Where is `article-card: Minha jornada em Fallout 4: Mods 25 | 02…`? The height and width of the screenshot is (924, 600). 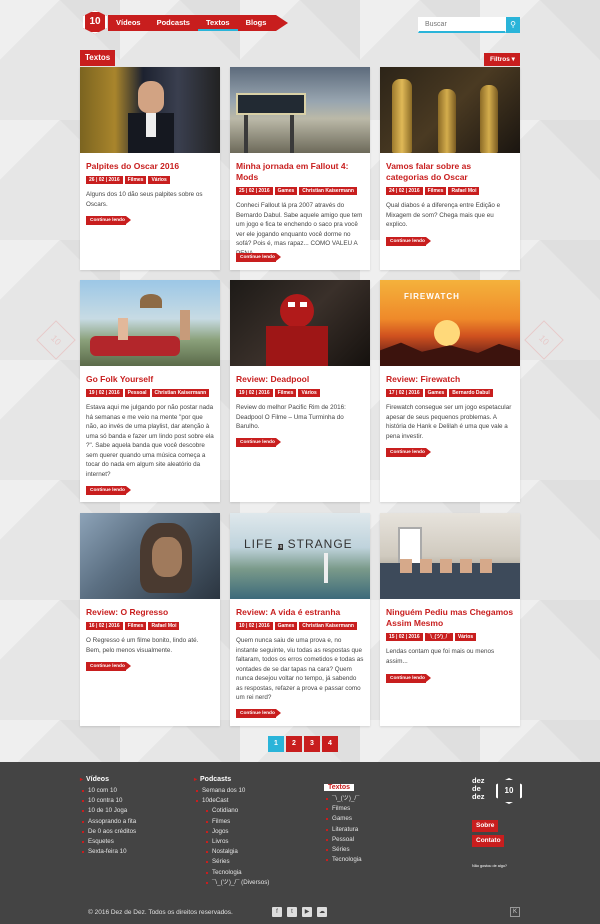 article-card: Minha jornada em Fallout 4: Mods 25 | 02… is located at coordinates (300, 168).